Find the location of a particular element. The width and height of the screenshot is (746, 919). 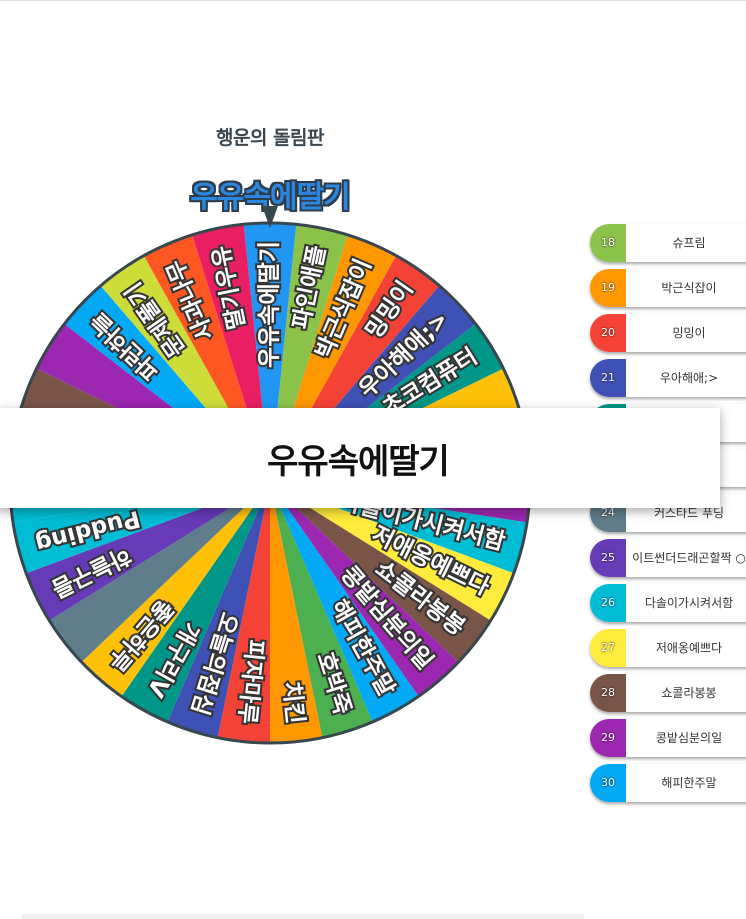

wheel-segment-label: 치킨 is located at coordinates (293, 702).